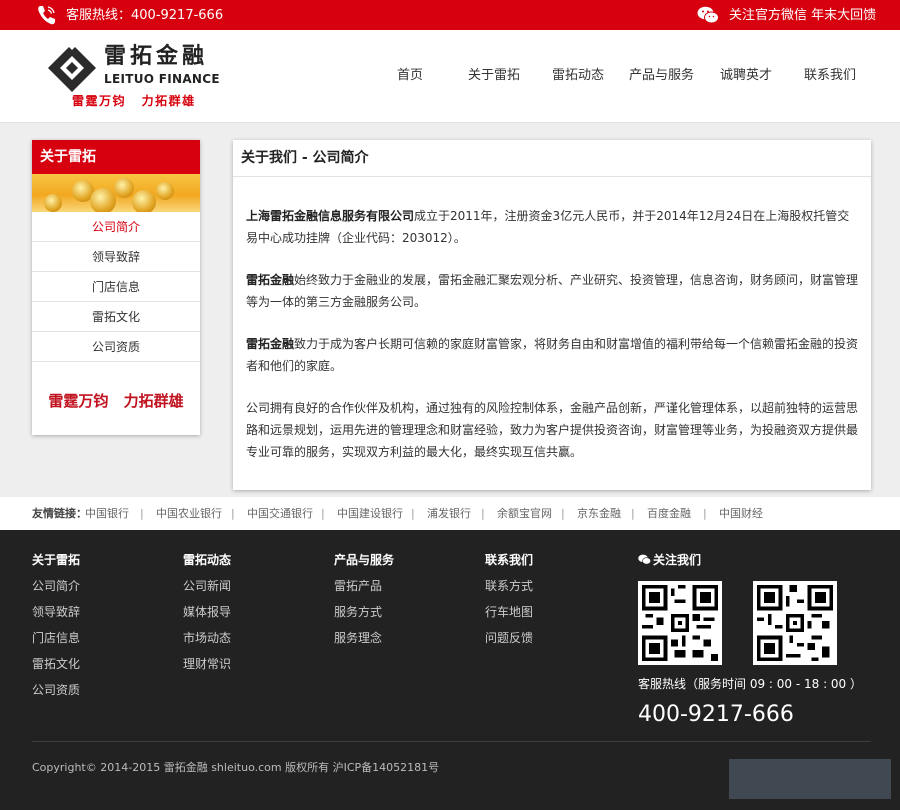 The width and height of the screenshot is (900, 810). I want to click on sidebar-banner-image, so click(116, 193).